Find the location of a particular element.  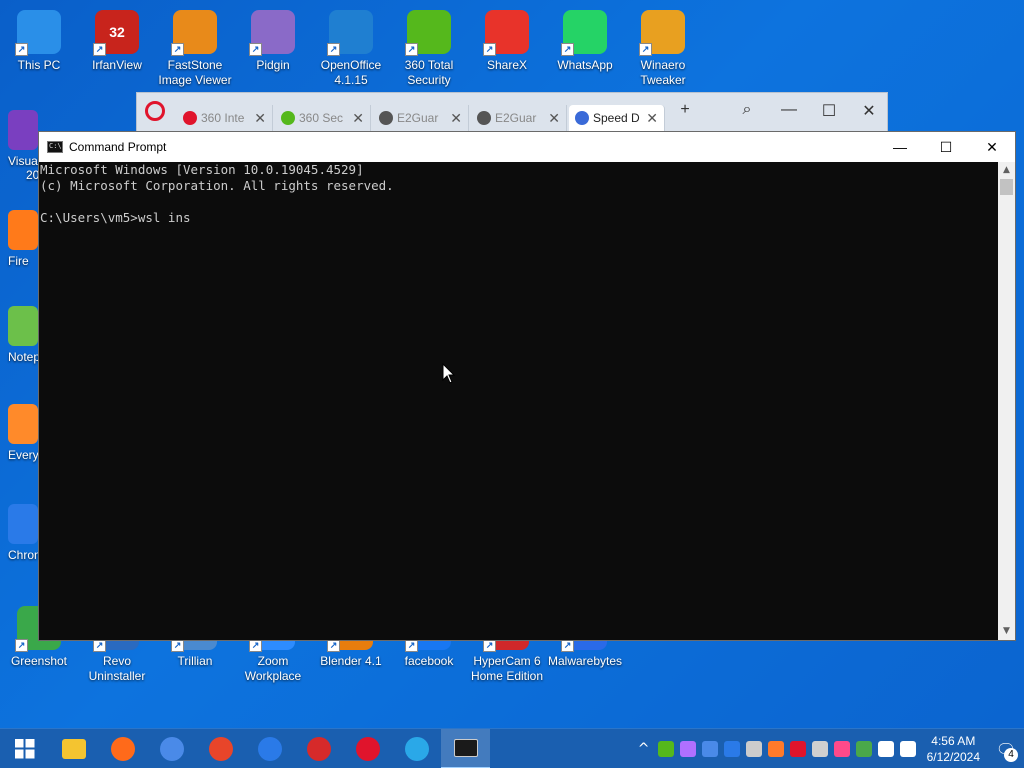

taskbar-firefox is located at coordinates (122, 748).